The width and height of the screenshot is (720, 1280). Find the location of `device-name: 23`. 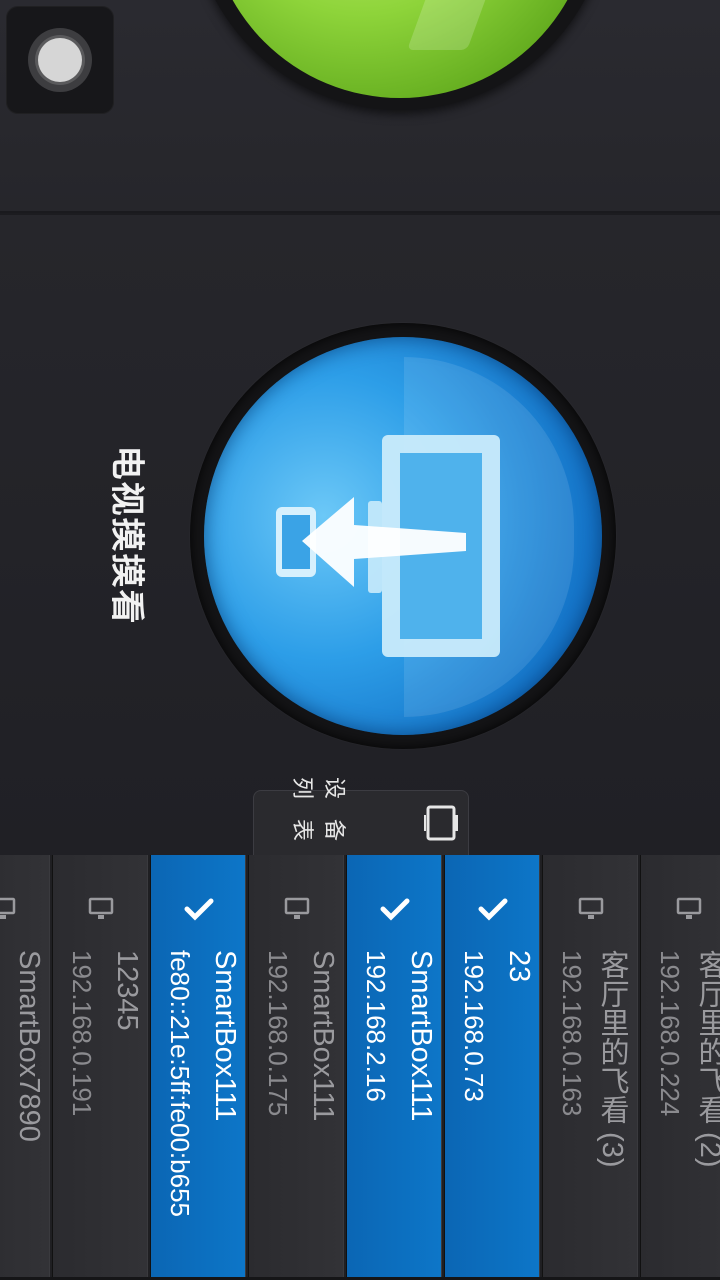

device-name: 23 is located at coordinates (519, 966).